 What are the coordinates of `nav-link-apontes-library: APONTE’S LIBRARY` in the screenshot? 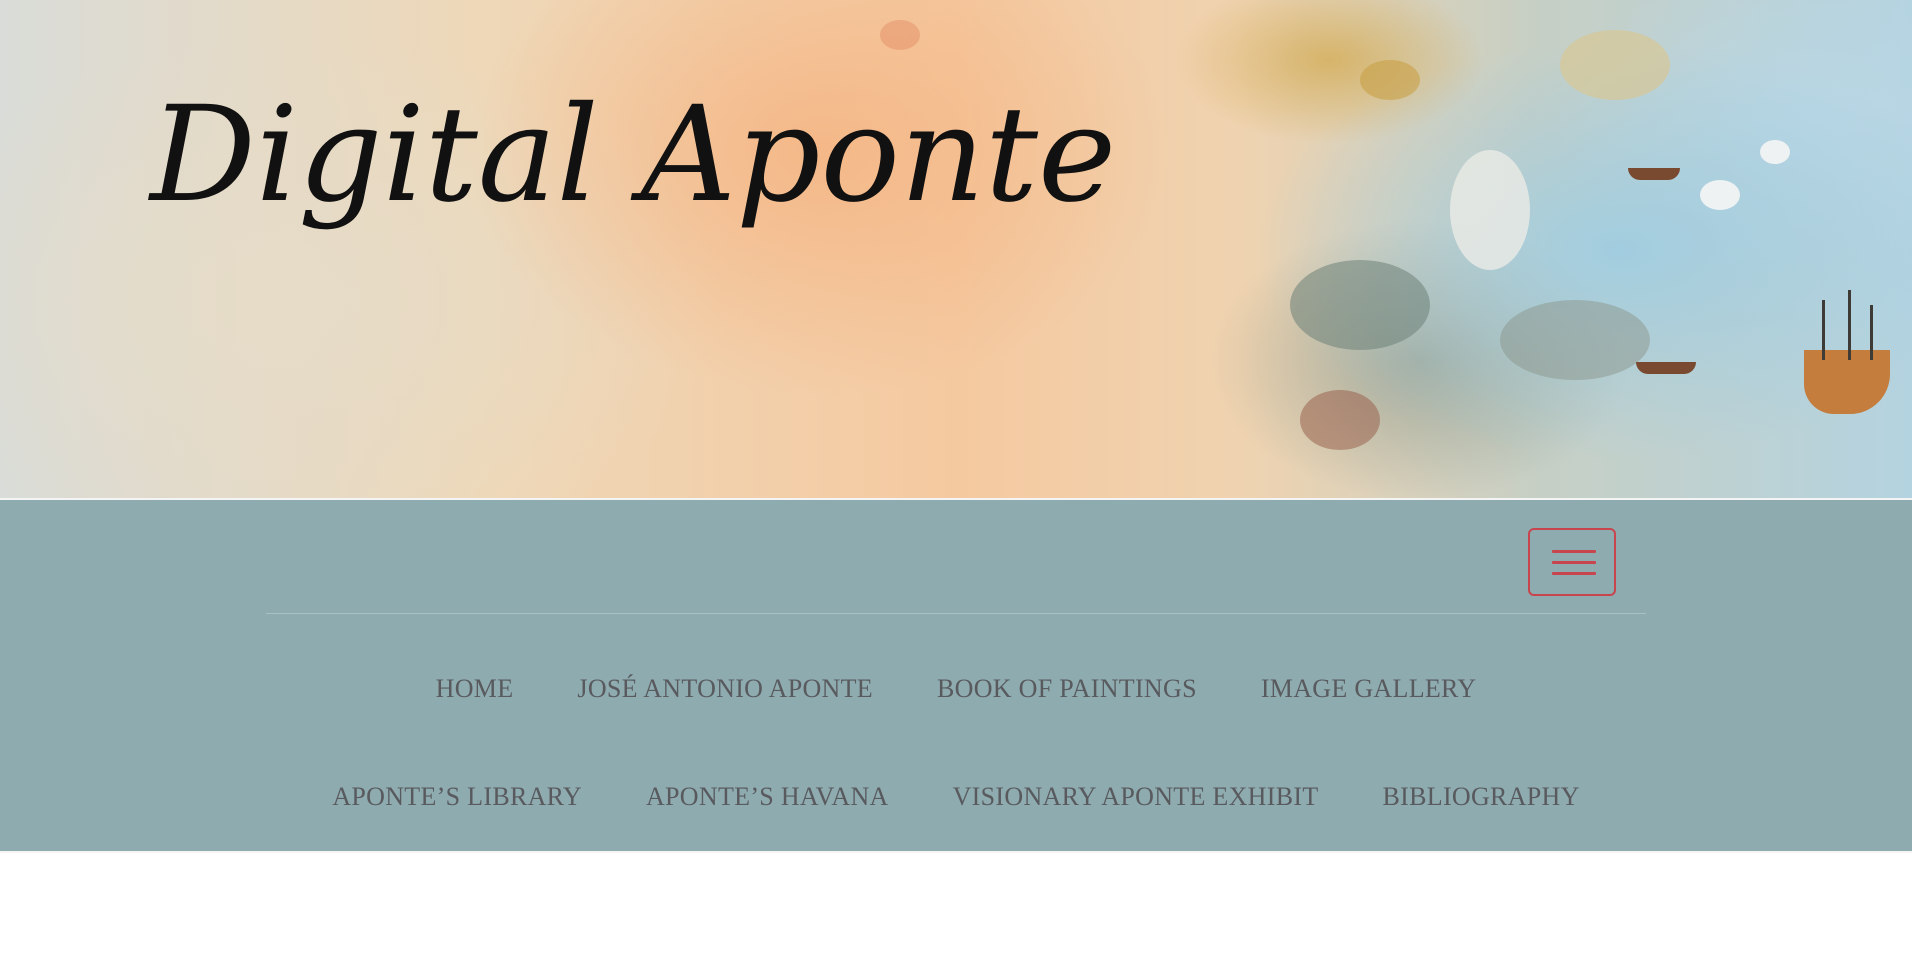 It's located at (457, 797).